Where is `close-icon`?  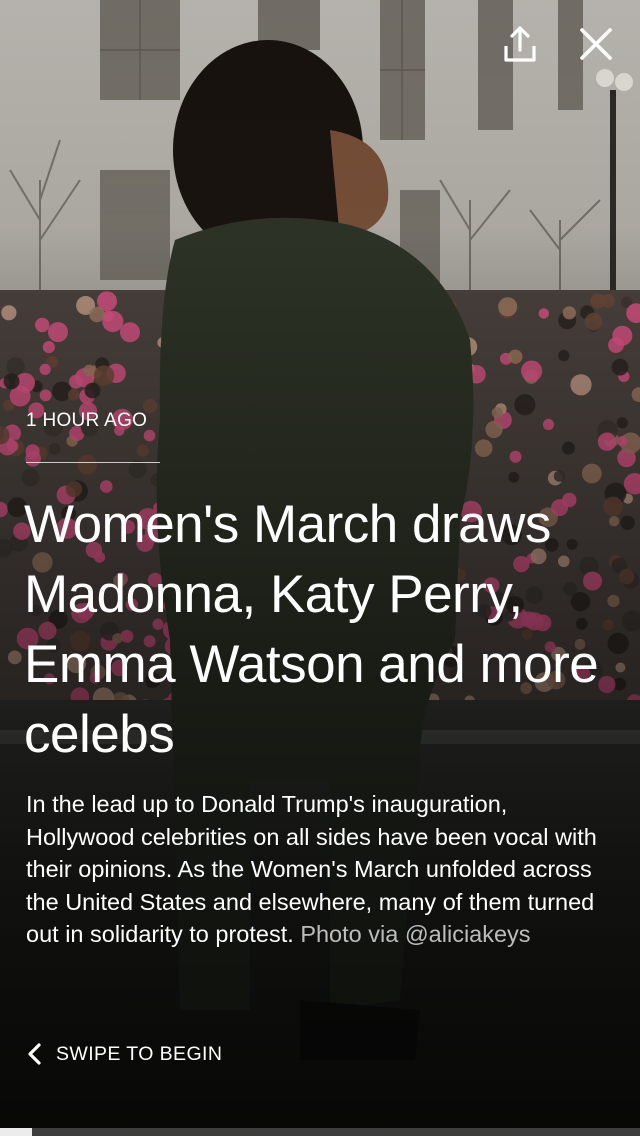
close-icon is located at coordinates (596, 44).